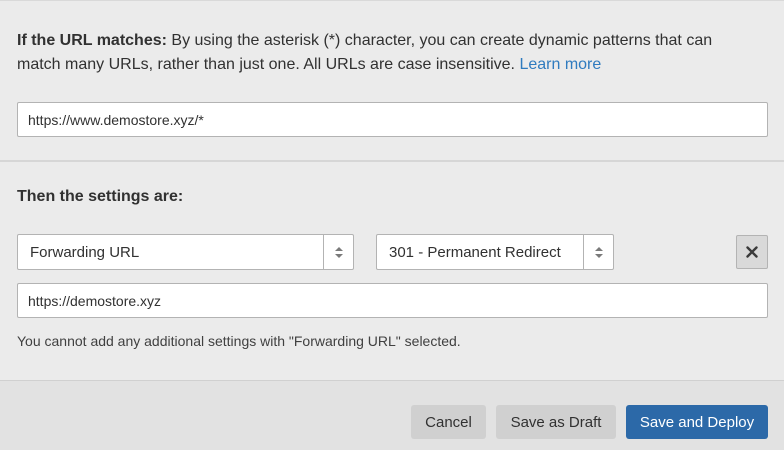  What do you see at coordinates (475, 252) in the screenshot?
I see `status-code-value: 301 - Permanent Redirect` at bounding box center [475, 252].